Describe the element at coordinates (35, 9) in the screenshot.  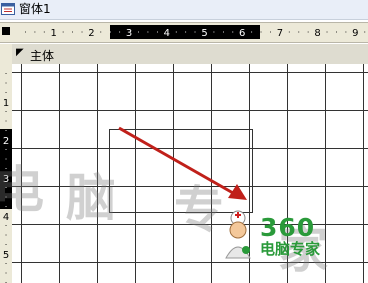
I see `window-title: 窗体1` at that location.